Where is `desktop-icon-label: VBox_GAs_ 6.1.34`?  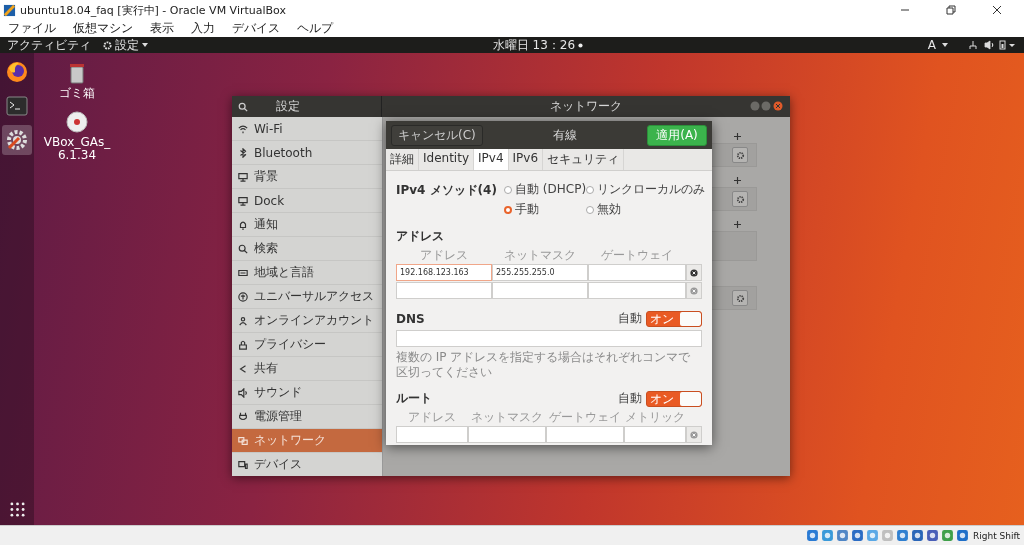 desktop-icon-label: VBox_GAs_ 6.1.34 is located at coordinates (77, 149).